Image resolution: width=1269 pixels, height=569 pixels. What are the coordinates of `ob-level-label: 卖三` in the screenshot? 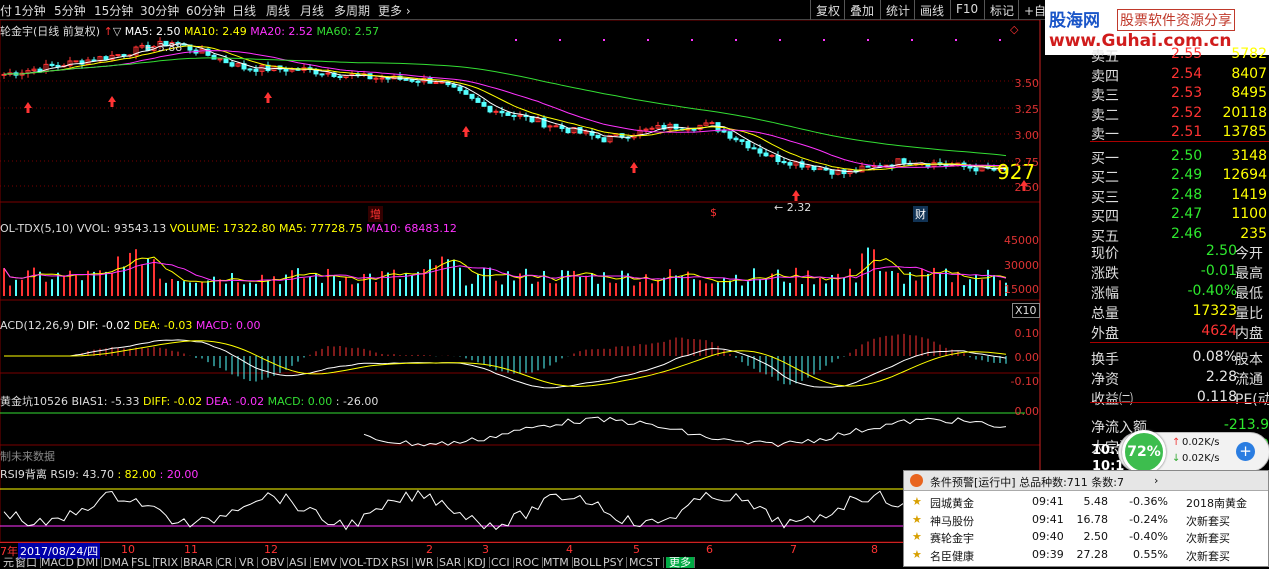 It's located at (1105, 96).